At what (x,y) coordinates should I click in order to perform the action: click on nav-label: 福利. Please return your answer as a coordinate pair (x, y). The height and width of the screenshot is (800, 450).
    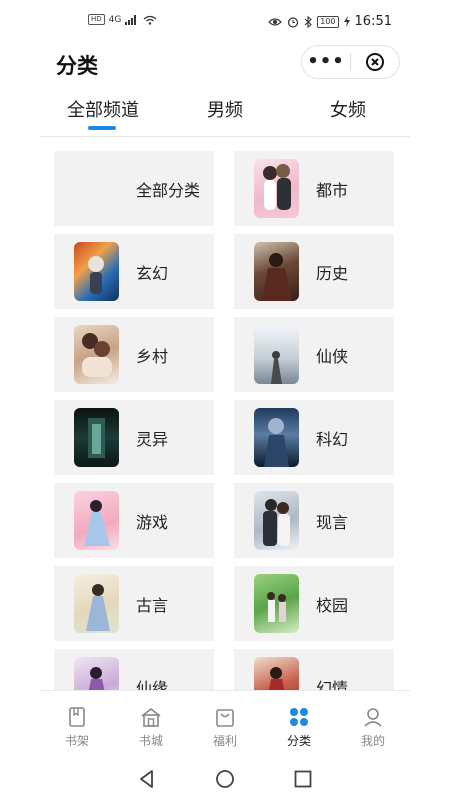
    Looking at the image, I should click on (224, 741).